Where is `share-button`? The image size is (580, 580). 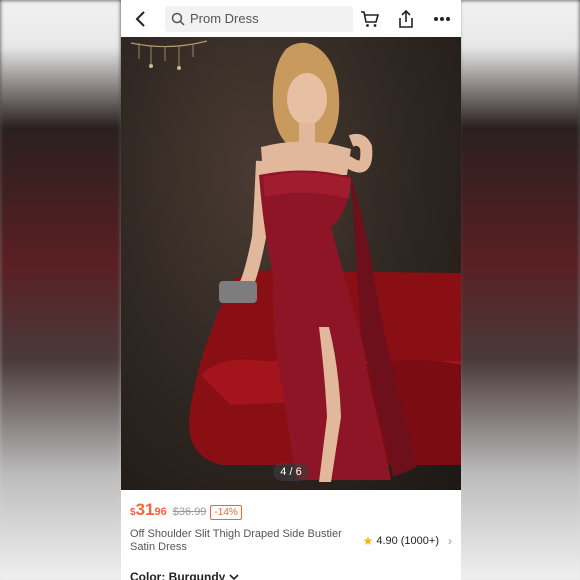 share-button is located at coordinates (406, 19).